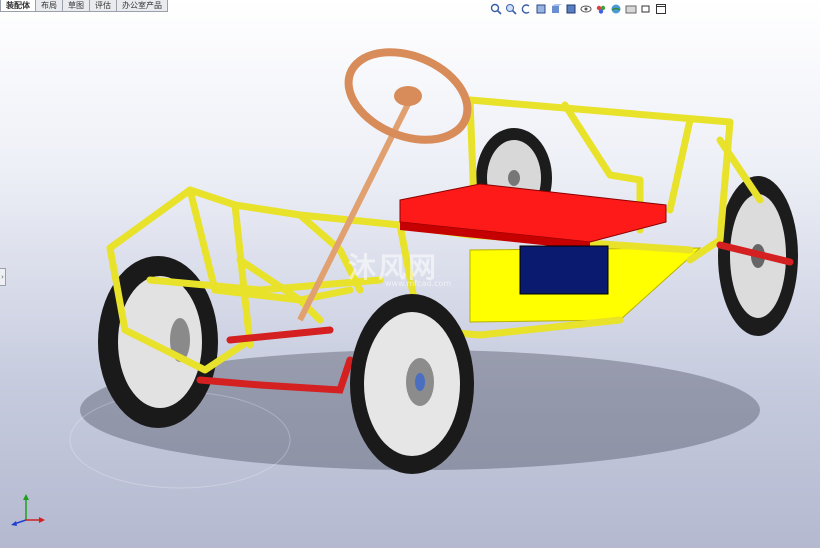  I want to click on tab-office-products: 办公室产品, so click(142, 6).